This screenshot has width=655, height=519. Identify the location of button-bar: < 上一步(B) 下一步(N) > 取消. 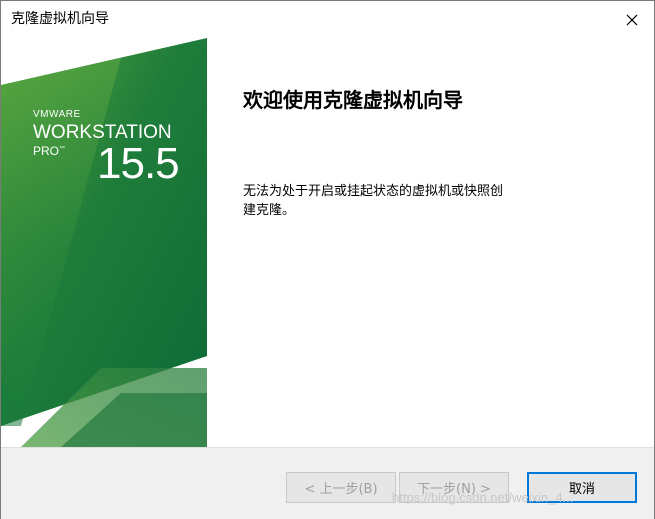
(327, 483).